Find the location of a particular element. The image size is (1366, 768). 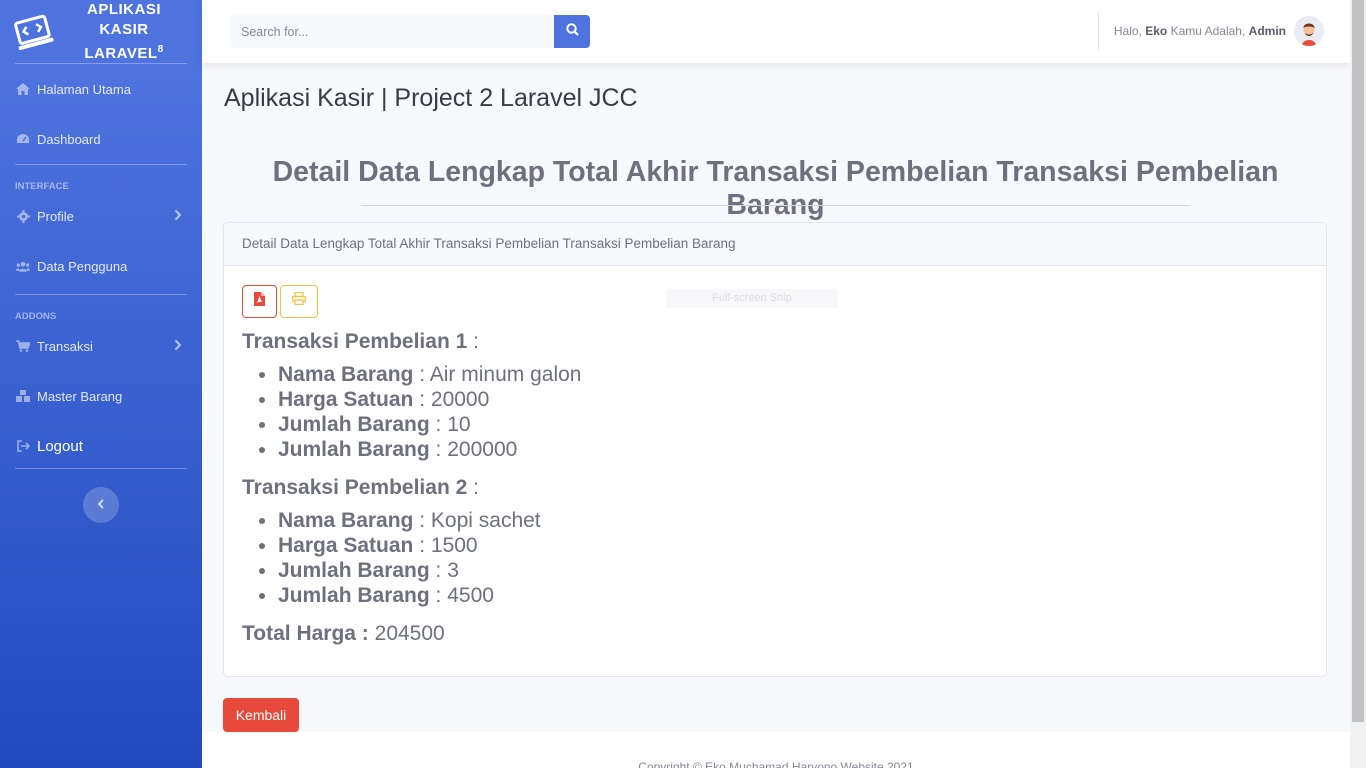

sidebar-item-dashboard: Dashboard is located at coordinates (101, 139).